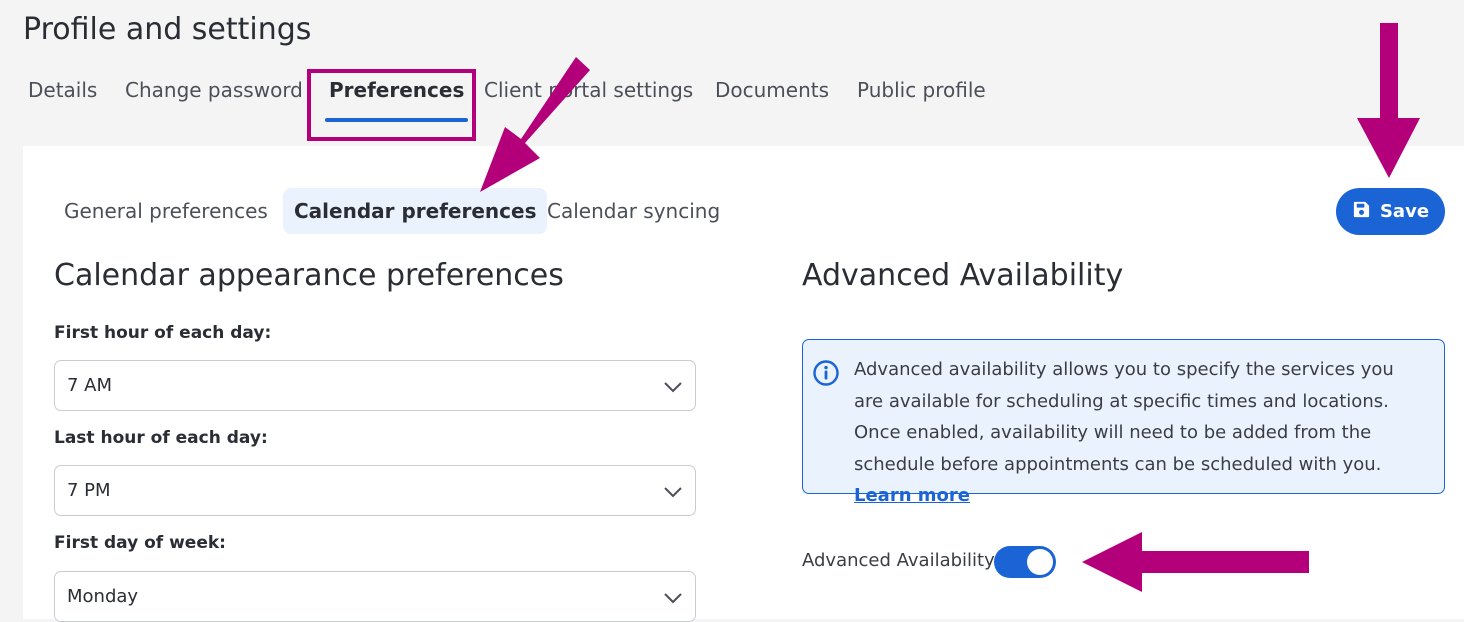 The width and height of the screenshot is (1464, 622). Describe the element at coordinates (1040, 562) in the screenshot. I see `toggle-knob` at that location.